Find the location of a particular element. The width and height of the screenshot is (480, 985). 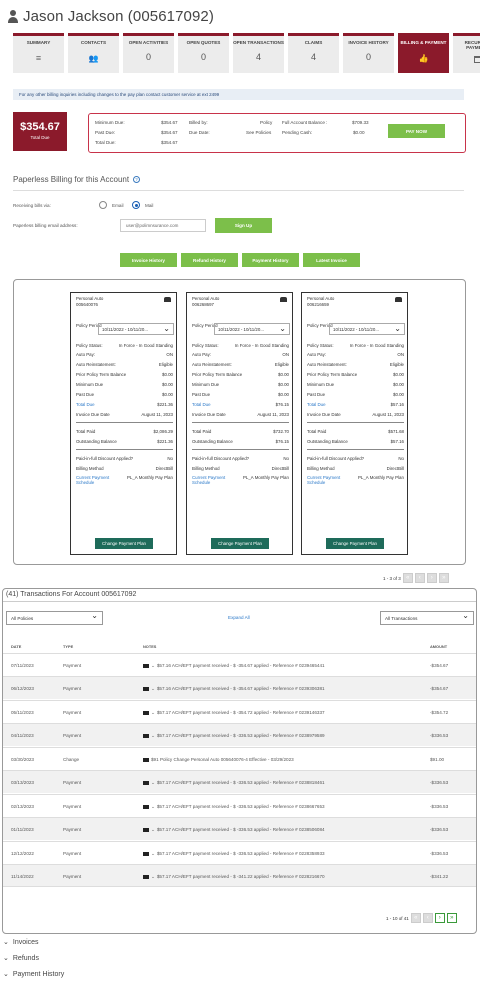

sign-up-button: Sign Up is located at coordinates (243, 225).